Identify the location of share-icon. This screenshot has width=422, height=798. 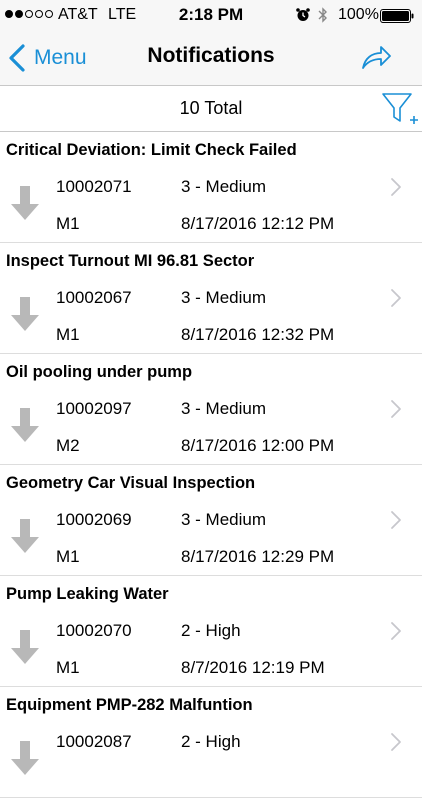
(376, 58).